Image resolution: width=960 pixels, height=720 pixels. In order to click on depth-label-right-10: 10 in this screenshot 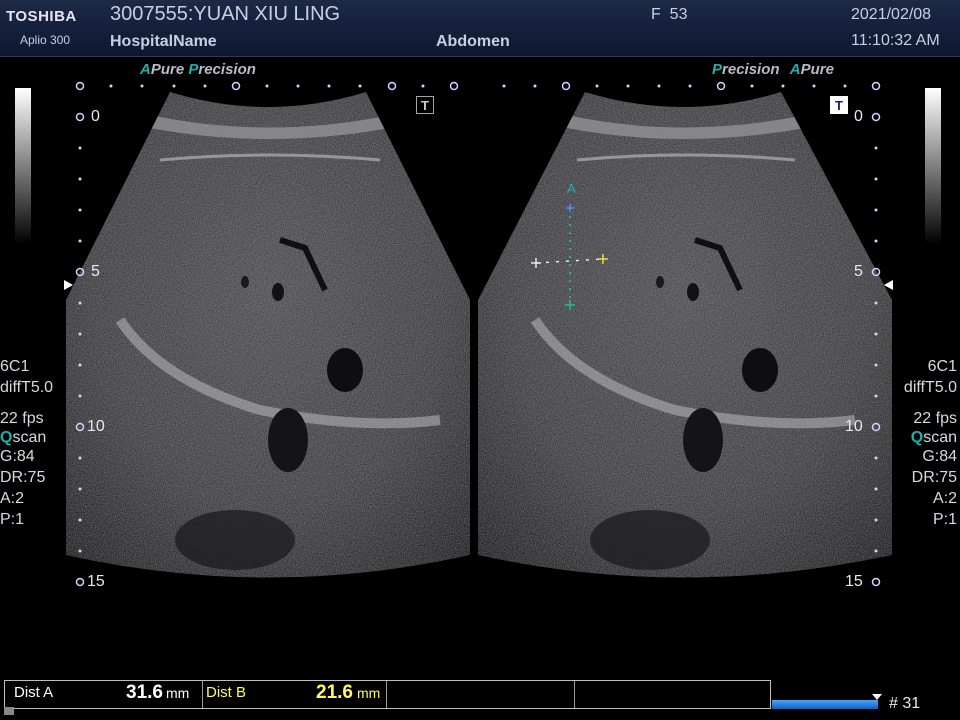, I will do `click(854, 426)`.